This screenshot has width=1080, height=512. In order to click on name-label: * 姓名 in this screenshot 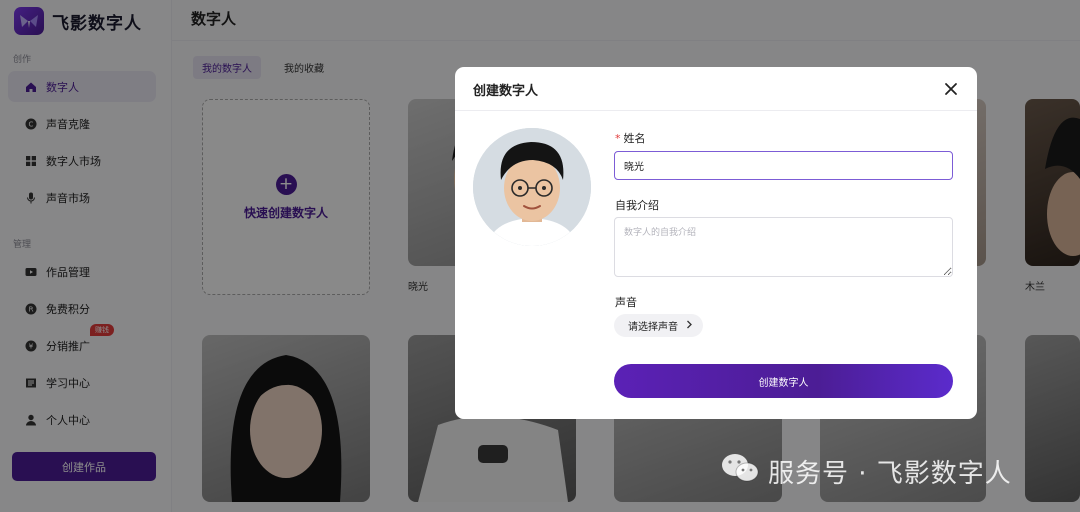, I will do `click(630, 138)`.